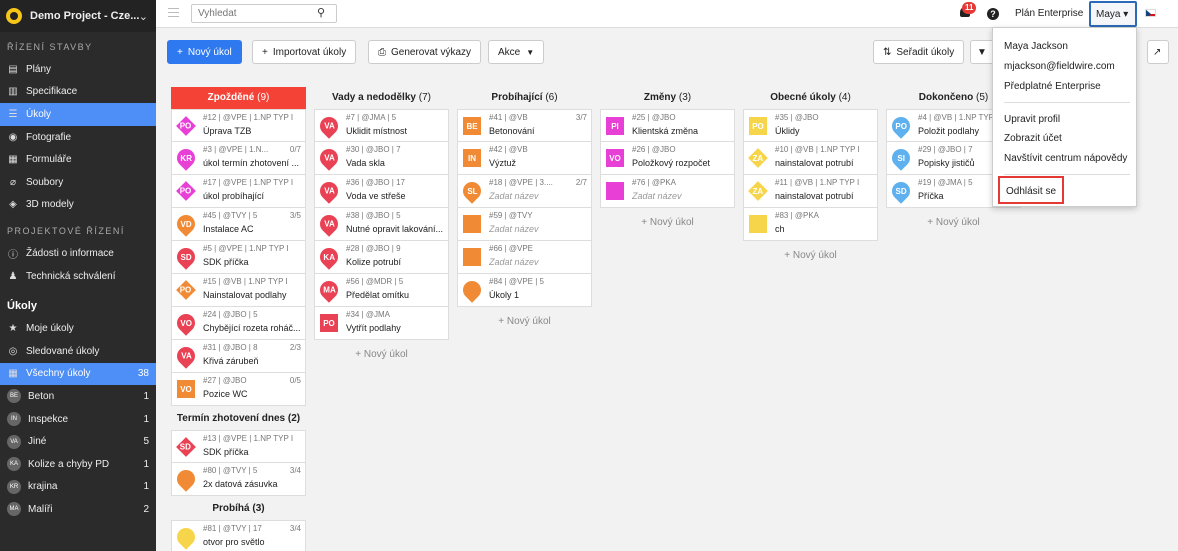 The image size is (1178, 551). Describe the element at coordinates (993, 14) in the screenshot. I see `help-icon: ?` at that location.